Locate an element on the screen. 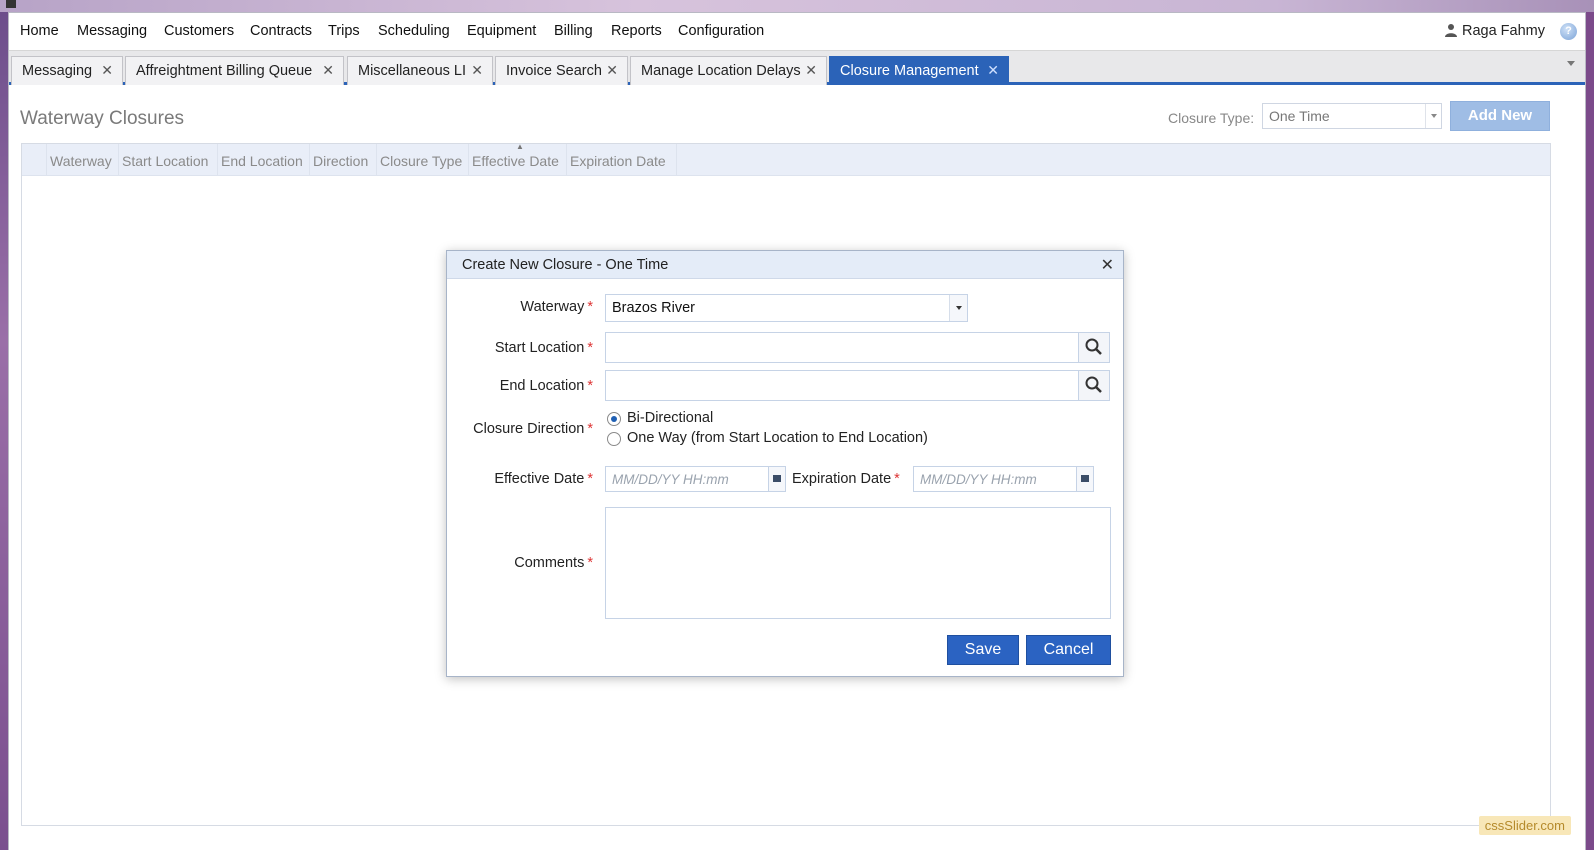 The image size is (1594, 850). dialog-header: Create New Closure - One Time ✕ is located at coordinates (785, 265).